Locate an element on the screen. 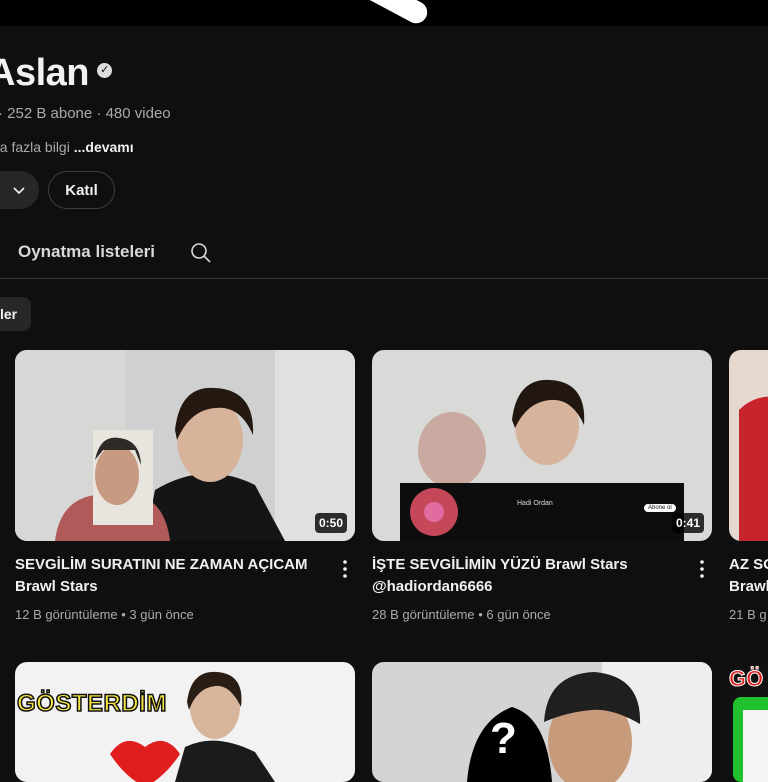 The image size is (768, 782). video-duration: 0:50 is located at coordinates (330, 523).